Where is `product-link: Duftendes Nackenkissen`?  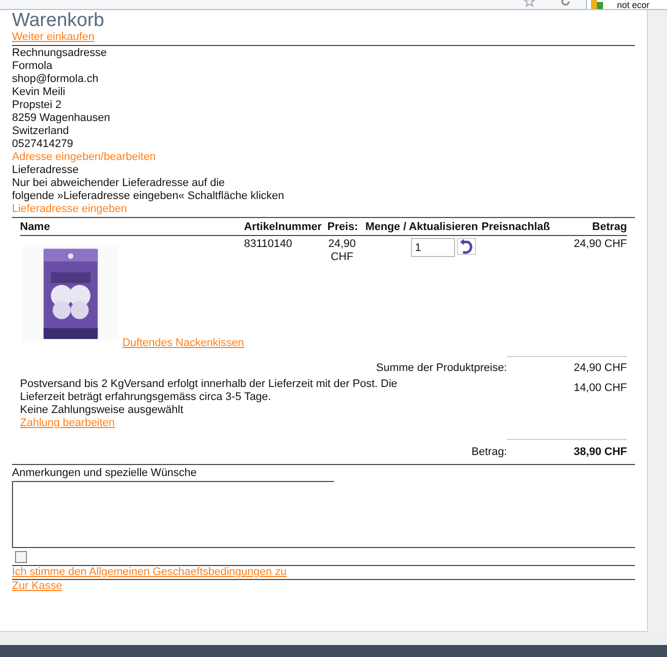 product-link: Duftendes Nackenkissen is located at coordinates (183, 343).